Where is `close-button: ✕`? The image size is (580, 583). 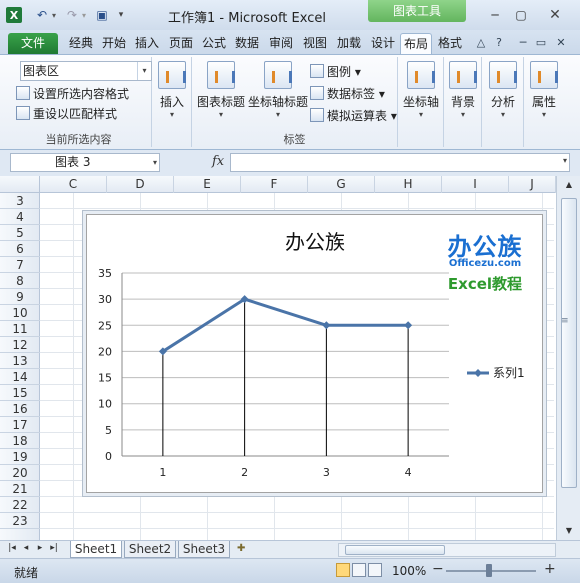 close-button: ✕ is located at coordinates (555, 15).